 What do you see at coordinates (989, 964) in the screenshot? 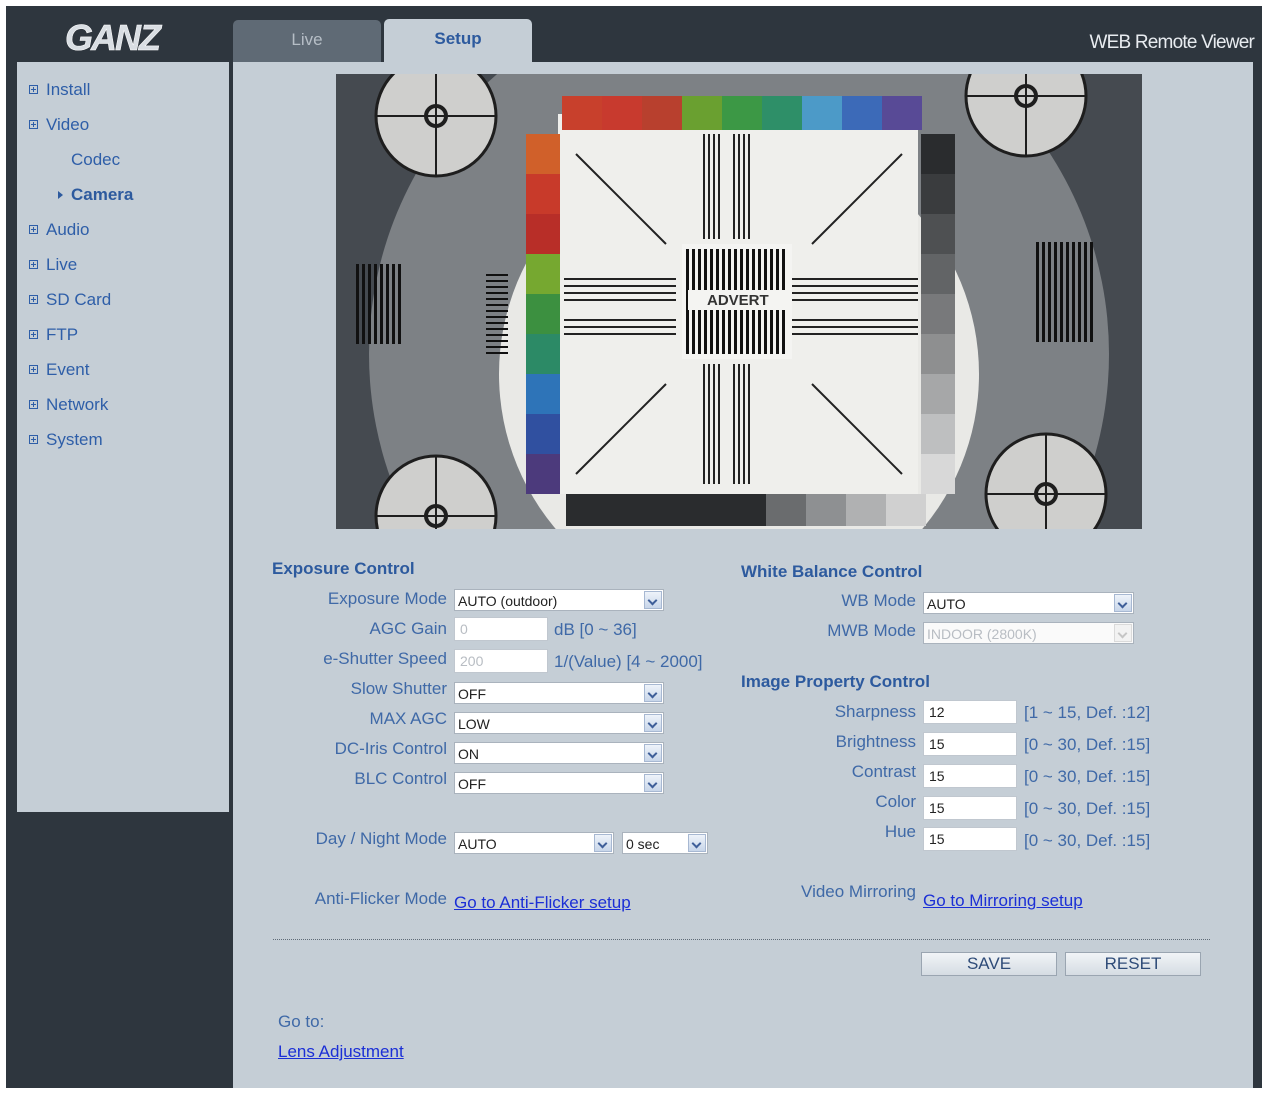
I see `save-button: SAVE` at bounding box center [989, 964].